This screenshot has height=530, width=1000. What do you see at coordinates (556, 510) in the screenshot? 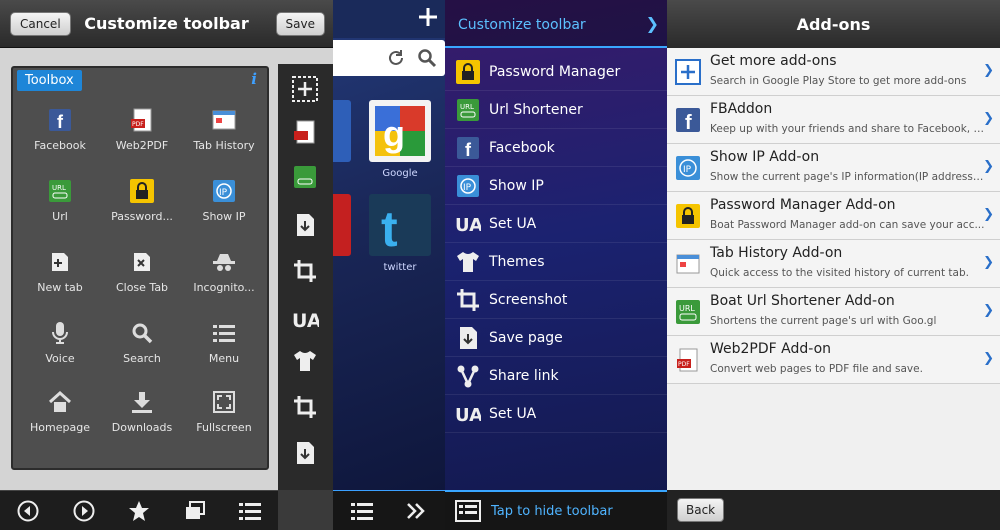
I see `hide-toolbar-bar: Tap to hide toolbar` at bounding box center [556, 510].